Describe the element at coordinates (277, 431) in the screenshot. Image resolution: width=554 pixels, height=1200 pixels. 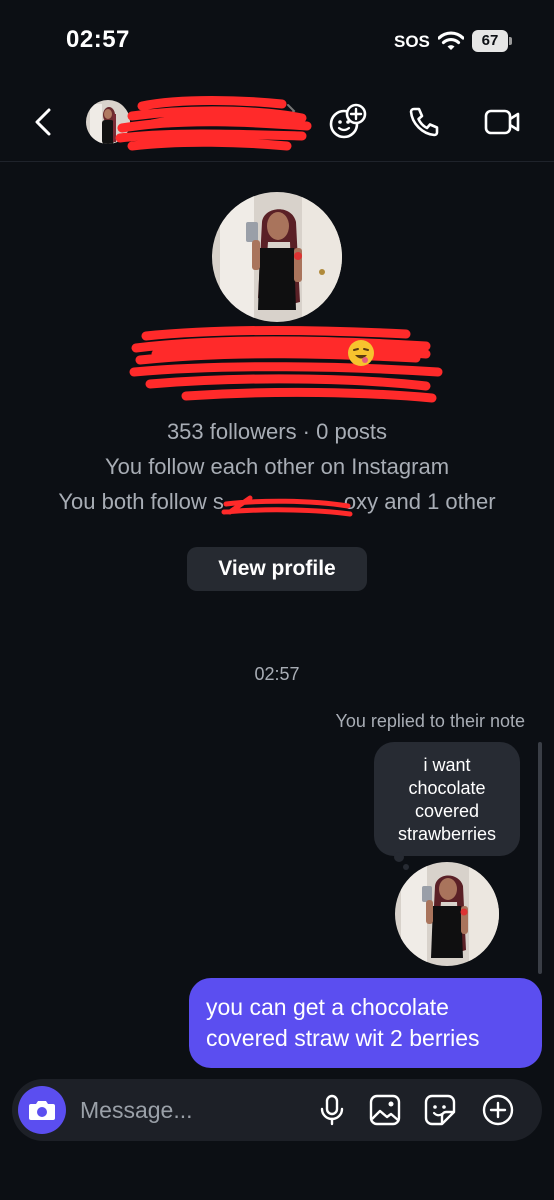
I see `profile-stats: 353 followers · 0 posts` at that location.